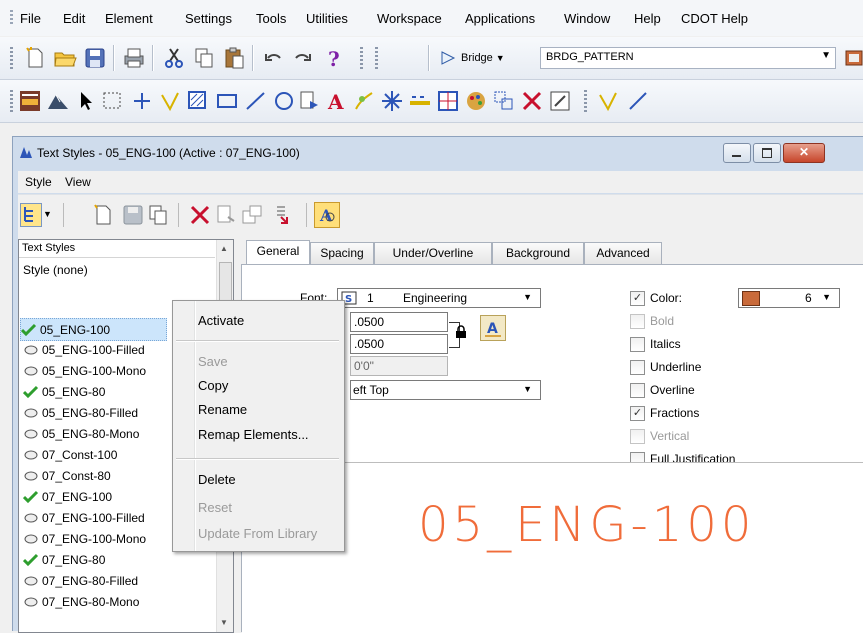 The image size is (863, 633). Describe the element at coordinates (310, 101) in the screenshot. I see `cell-icon` at that location.